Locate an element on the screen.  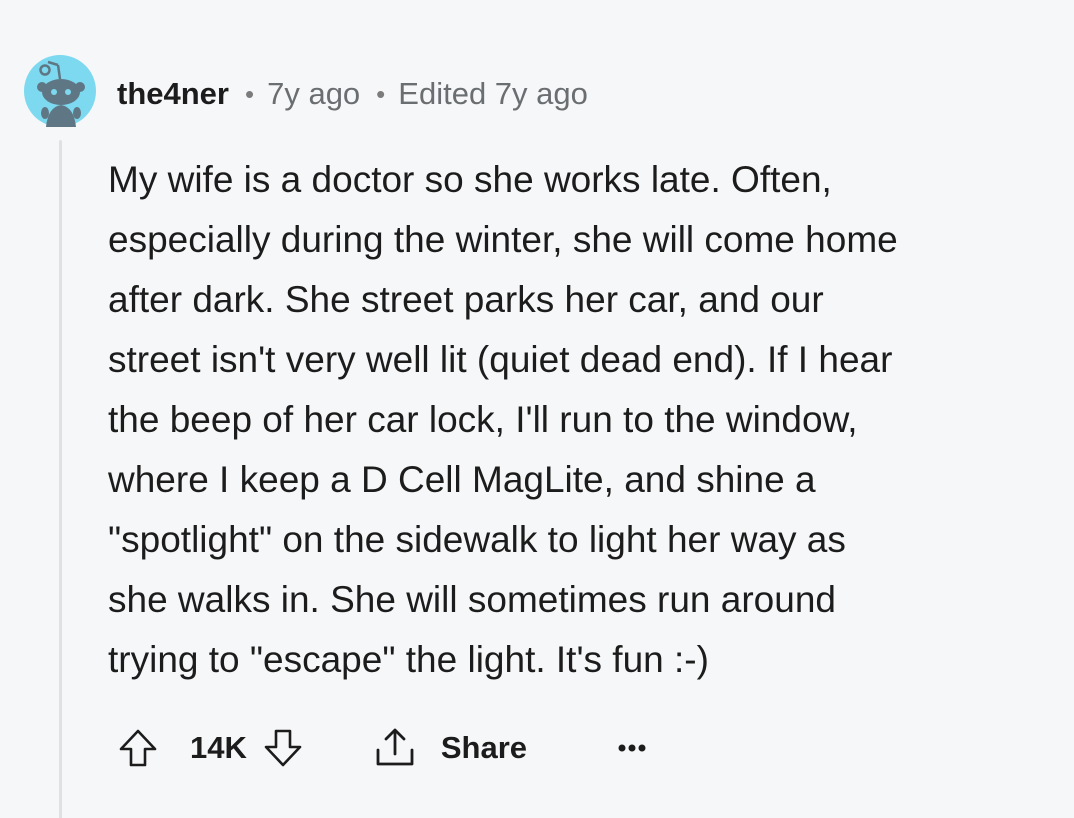
share-icon is located at coordinates (395, 748).